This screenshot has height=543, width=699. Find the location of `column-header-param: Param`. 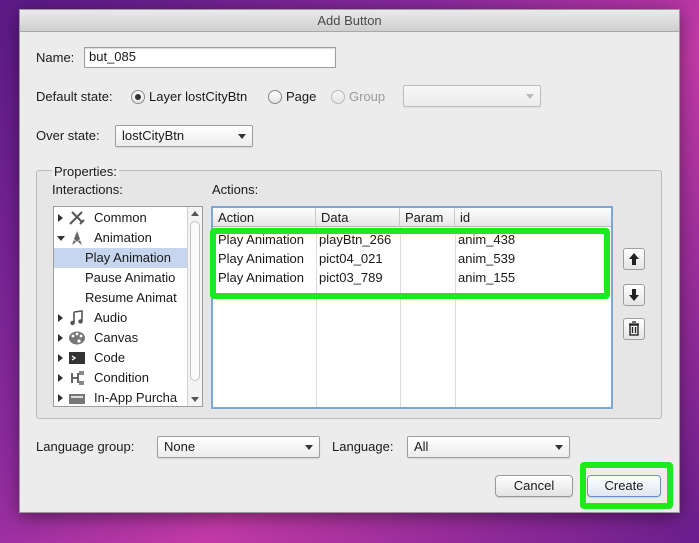

column-header-param: Param is located at coordinates (427, 217).